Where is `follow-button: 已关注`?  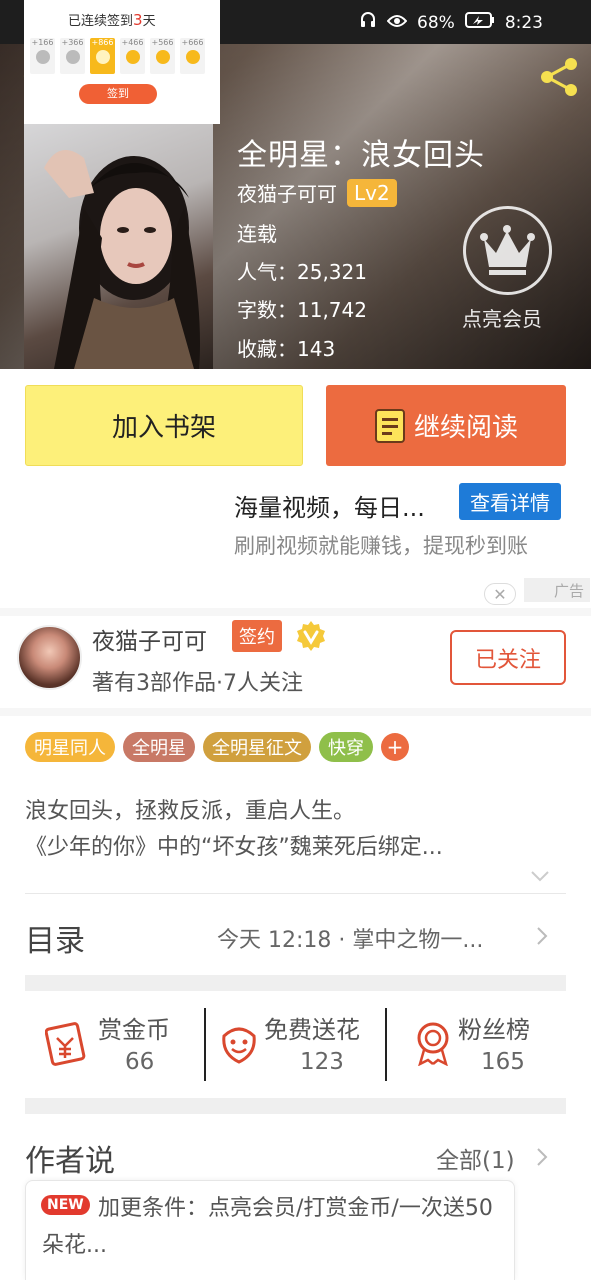
follow-button: 已关注 is located at coordinates (508, 657).